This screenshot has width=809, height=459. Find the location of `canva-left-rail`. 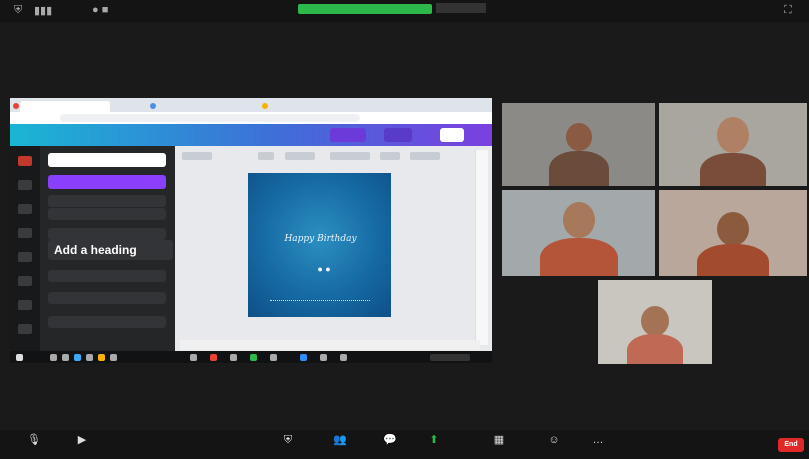

canva-left-rail is located at coordinates (25, 248).